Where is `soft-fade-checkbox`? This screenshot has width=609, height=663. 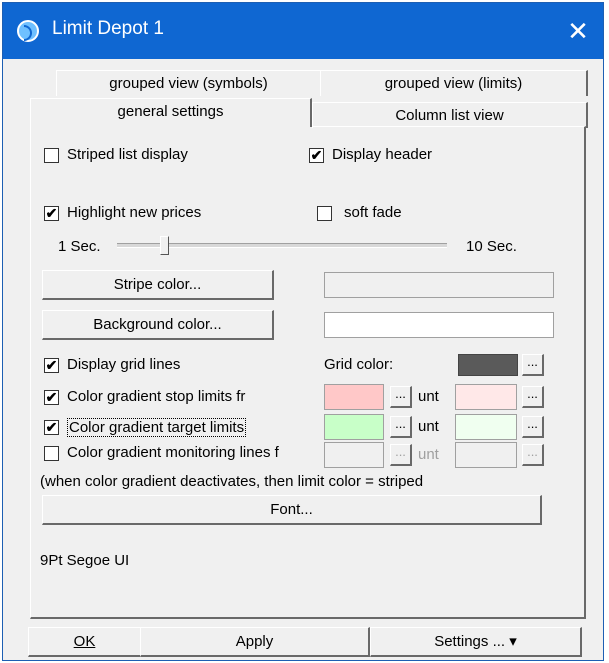
soft-fade-checkbox is located at coordinates (324, 213).